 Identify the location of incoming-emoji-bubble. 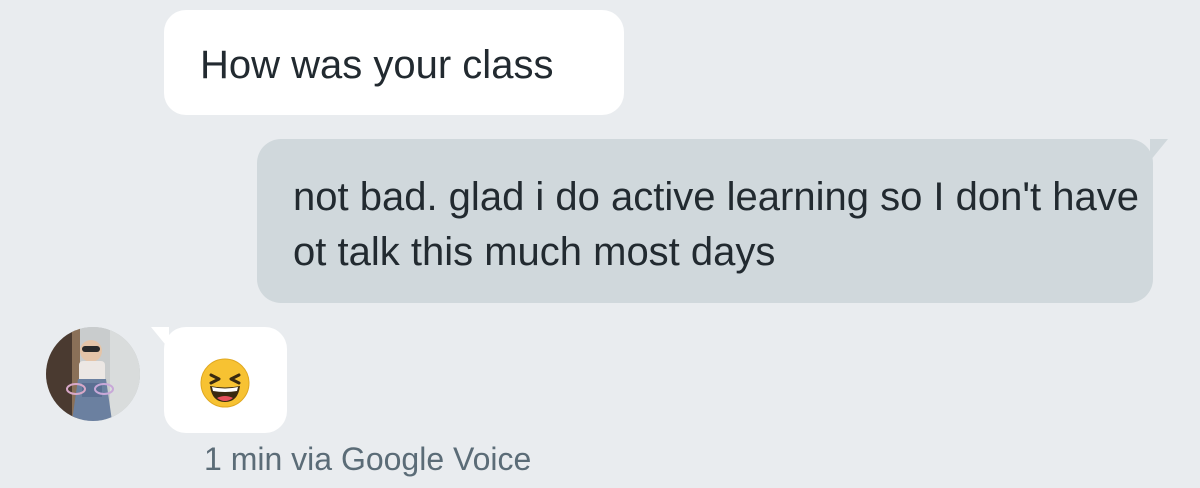
(225, 380).